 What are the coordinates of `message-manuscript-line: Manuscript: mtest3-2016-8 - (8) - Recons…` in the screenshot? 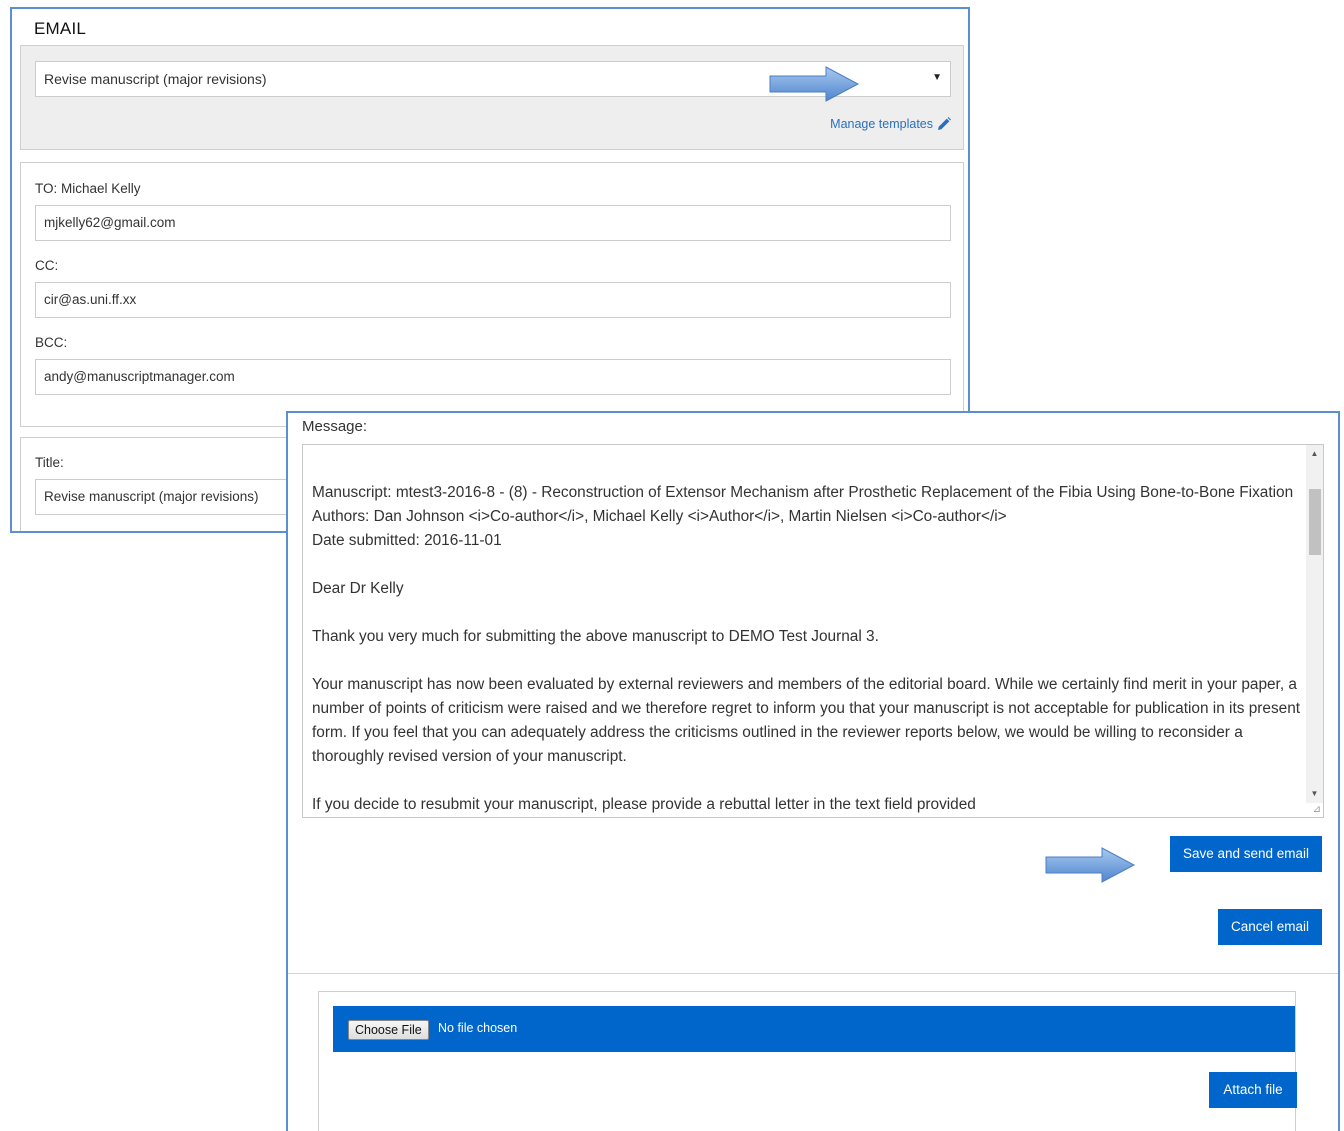 It's located at (803, 492).